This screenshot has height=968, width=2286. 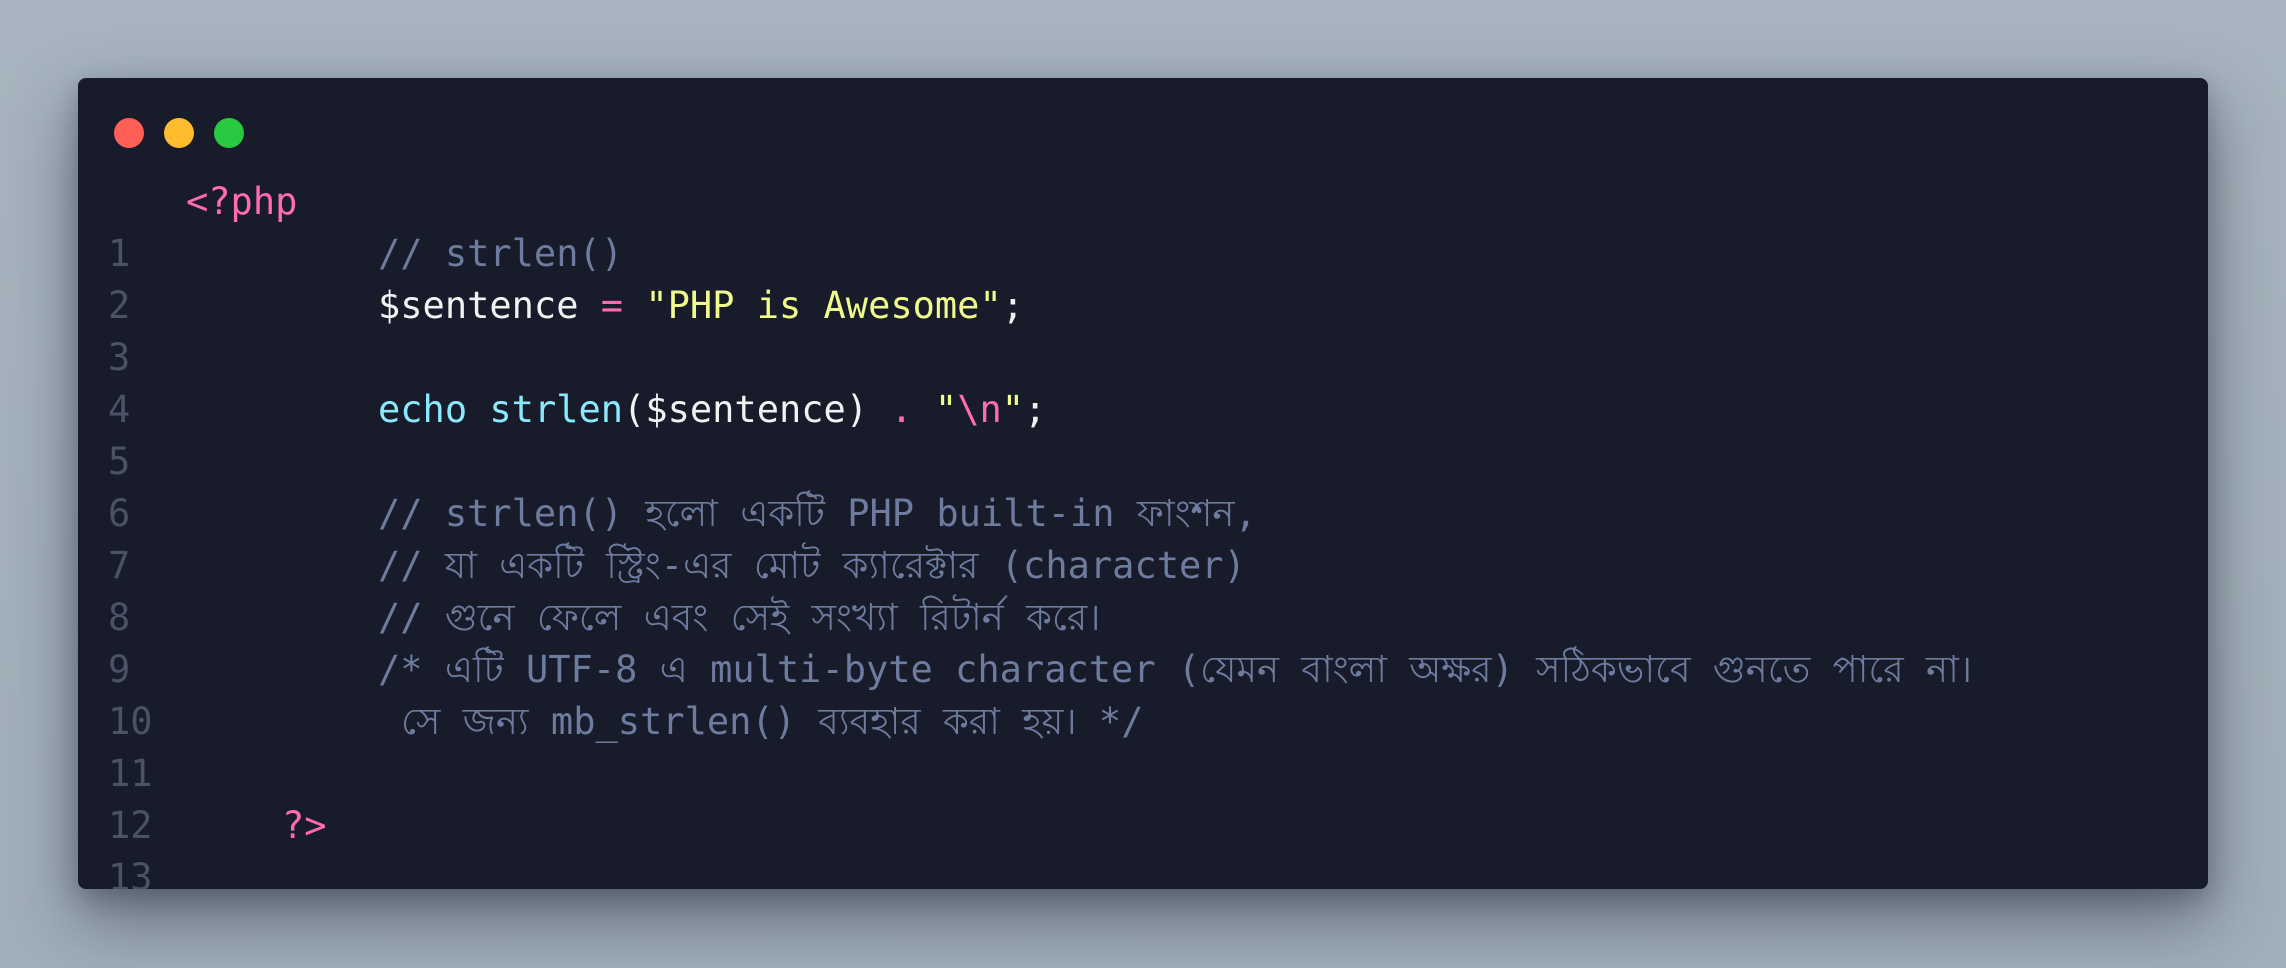 What do you see at coordinates (478, 305) in the screenshot?
I see `variable: $sentence` at bounding box center [478, 305].